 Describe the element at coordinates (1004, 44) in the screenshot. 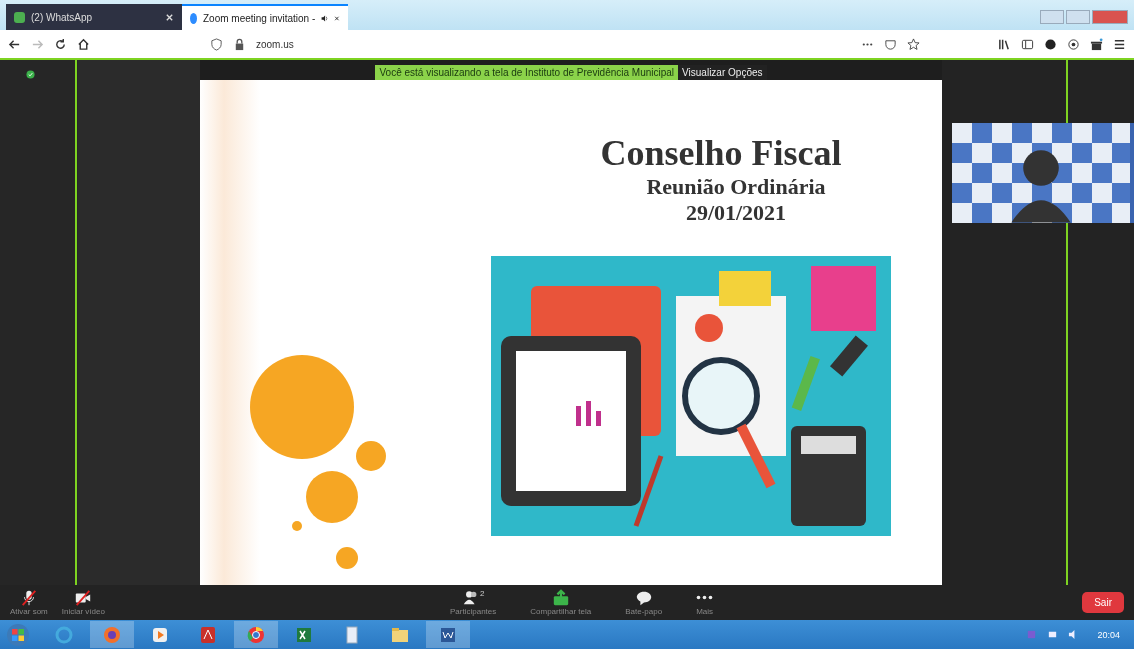

I see `library-icon` at that location.